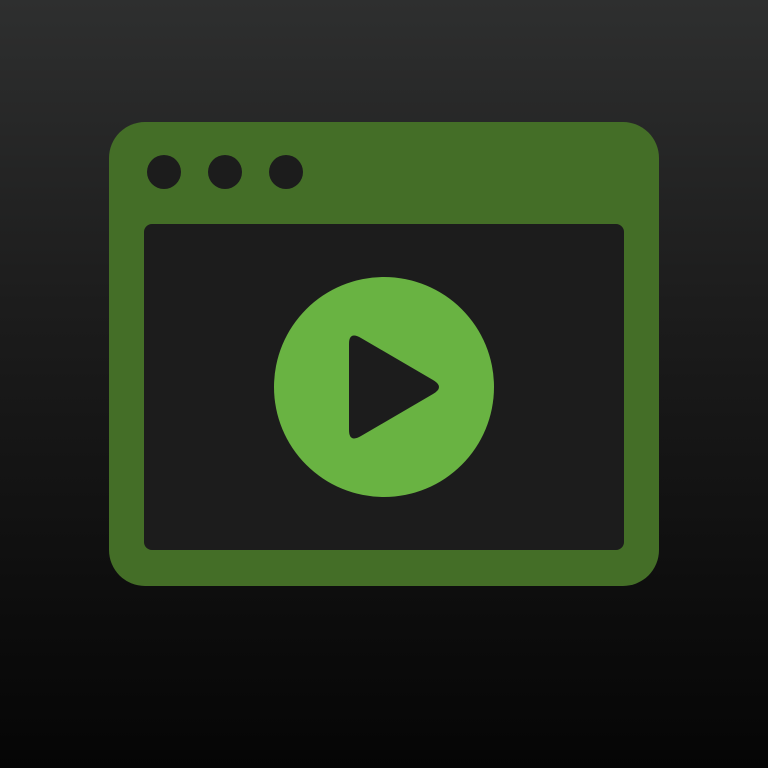 This screenshot has height=768, width=768. Describe the element at coordinates (384, 387) in the screenshot. I see `play-button` at that location.